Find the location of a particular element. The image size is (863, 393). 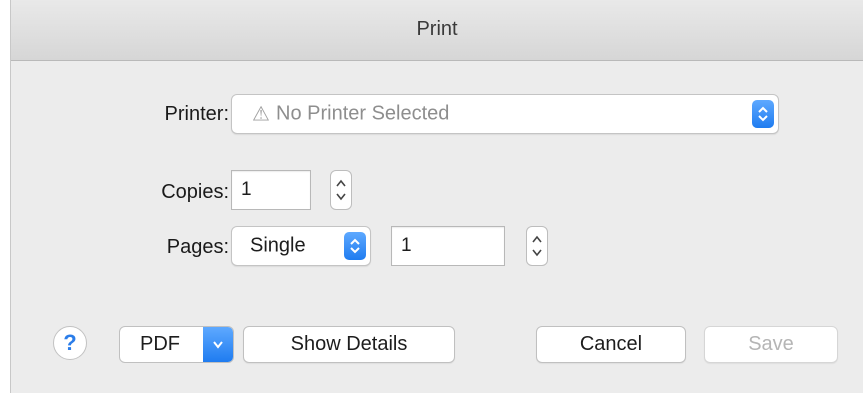

chevron-down-icon is located at coordinates (218, 344).